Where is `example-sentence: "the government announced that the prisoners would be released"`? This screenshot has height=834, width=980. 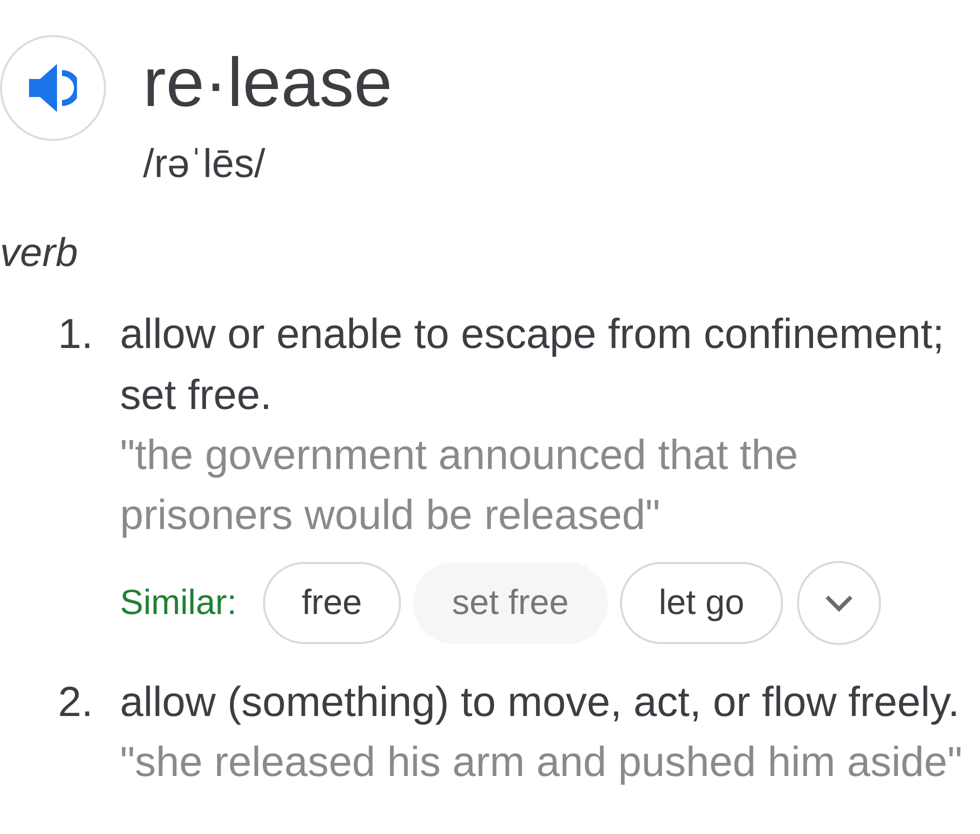 example-sentence: "the government announced that the prisoners would be released" is located at coordinates (460, 485).